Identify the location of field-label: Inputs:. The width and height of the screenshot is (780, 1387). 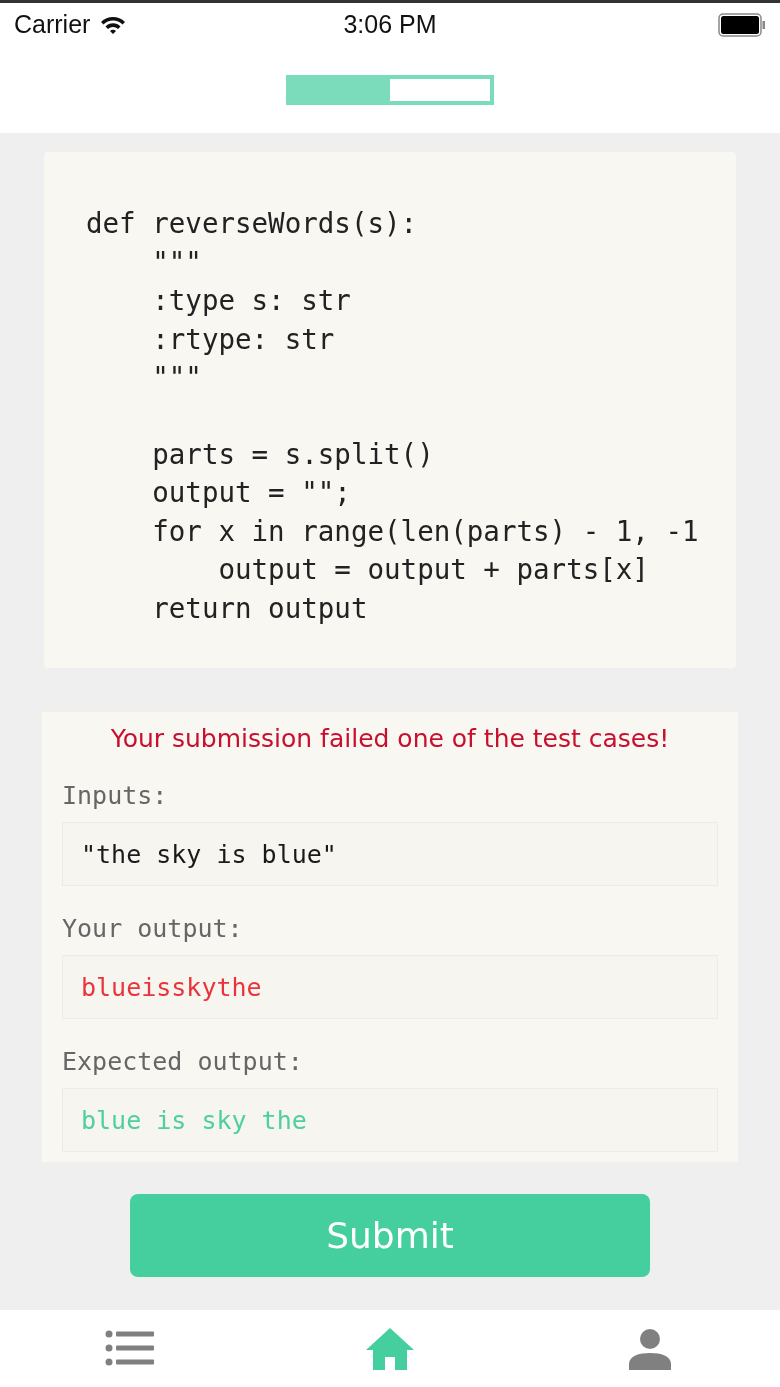
(115, 795).